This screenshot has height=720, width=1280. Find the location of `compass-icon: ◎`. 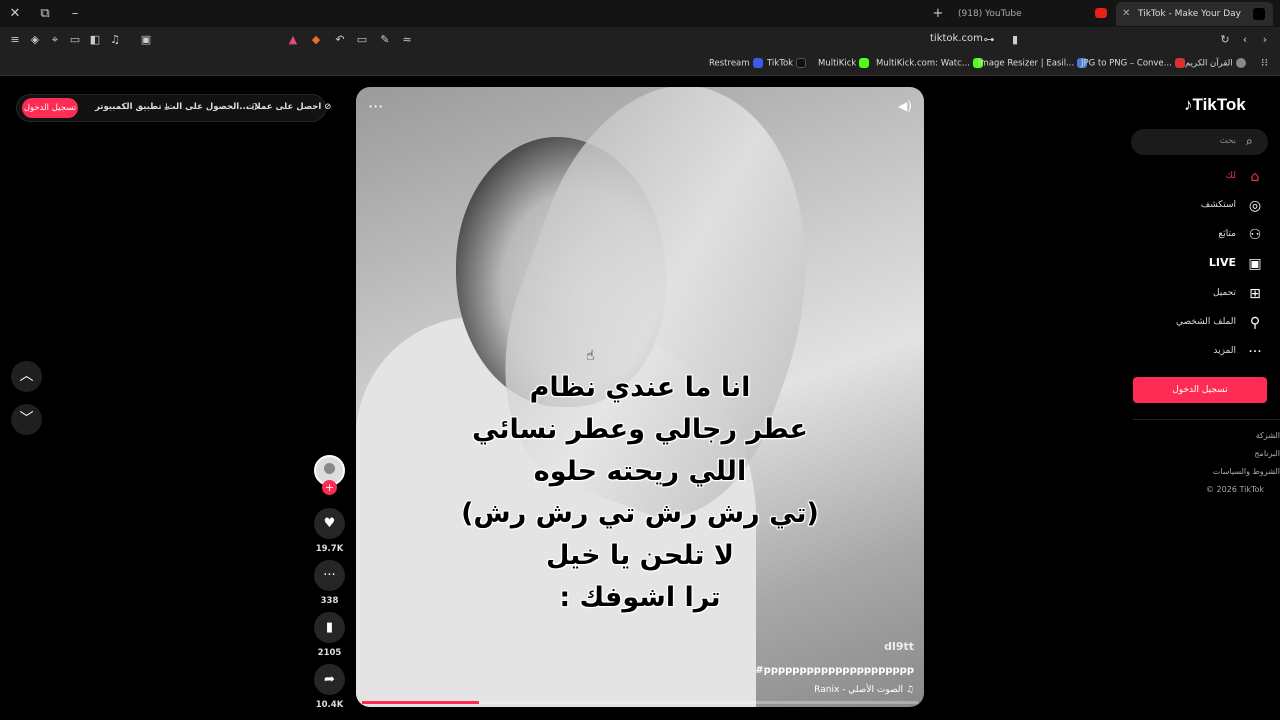

compass-icon: ◎ is located at coordinates (1255, 206).